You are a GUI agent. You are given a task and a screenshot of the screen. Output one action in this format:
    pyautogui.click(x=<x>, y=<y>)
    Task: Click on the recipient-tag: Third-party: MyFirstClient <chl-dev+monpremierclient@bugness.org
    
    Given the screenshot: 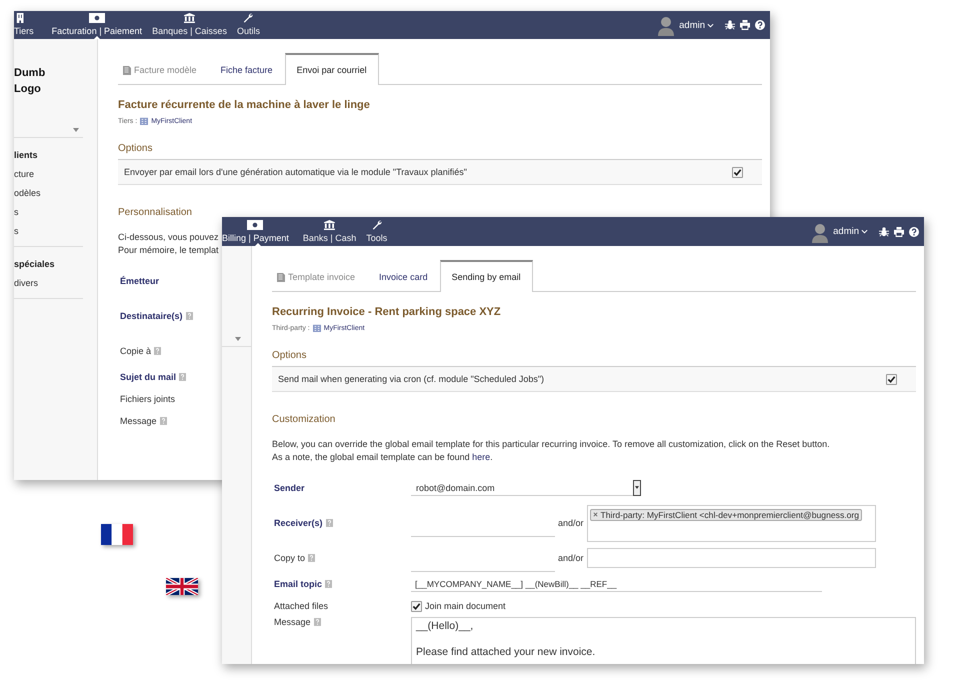 What is the action you would take?
    pyautogui.click(x=726, y=514)
    